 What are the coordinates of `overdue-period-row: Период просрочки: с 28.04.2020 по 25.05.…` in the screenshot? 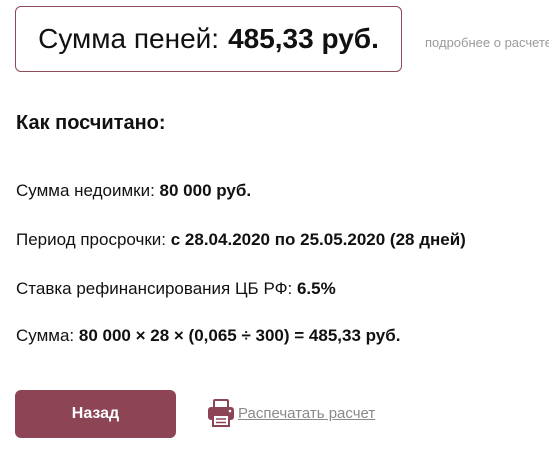 It's located at (241, 240).